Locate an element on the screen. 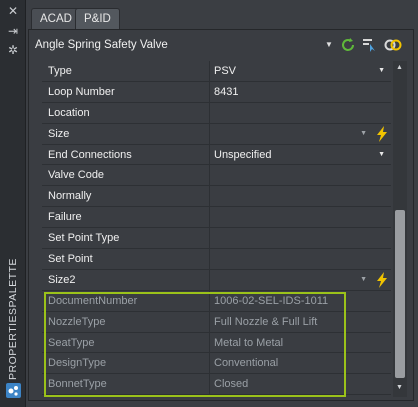 This screenshot has height=407, width=418. scrollbar-thumb is located at coordinates (400, 294).